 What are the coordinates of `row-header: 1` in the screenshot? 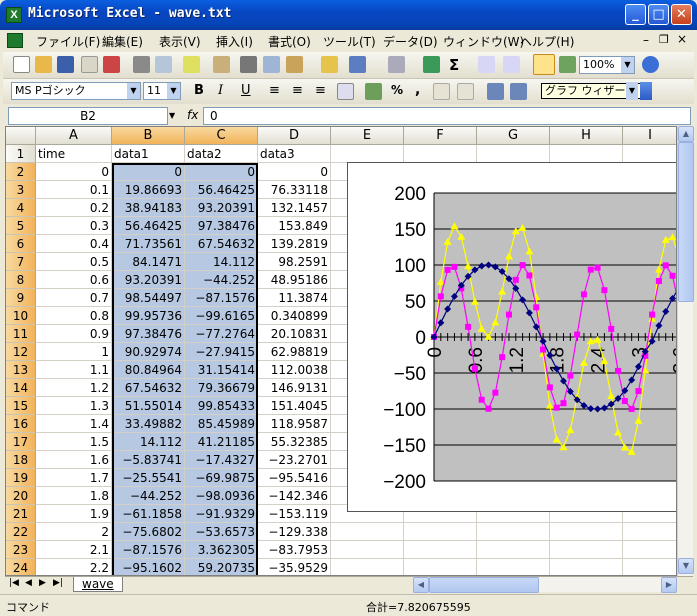 It's located at (21, 154).